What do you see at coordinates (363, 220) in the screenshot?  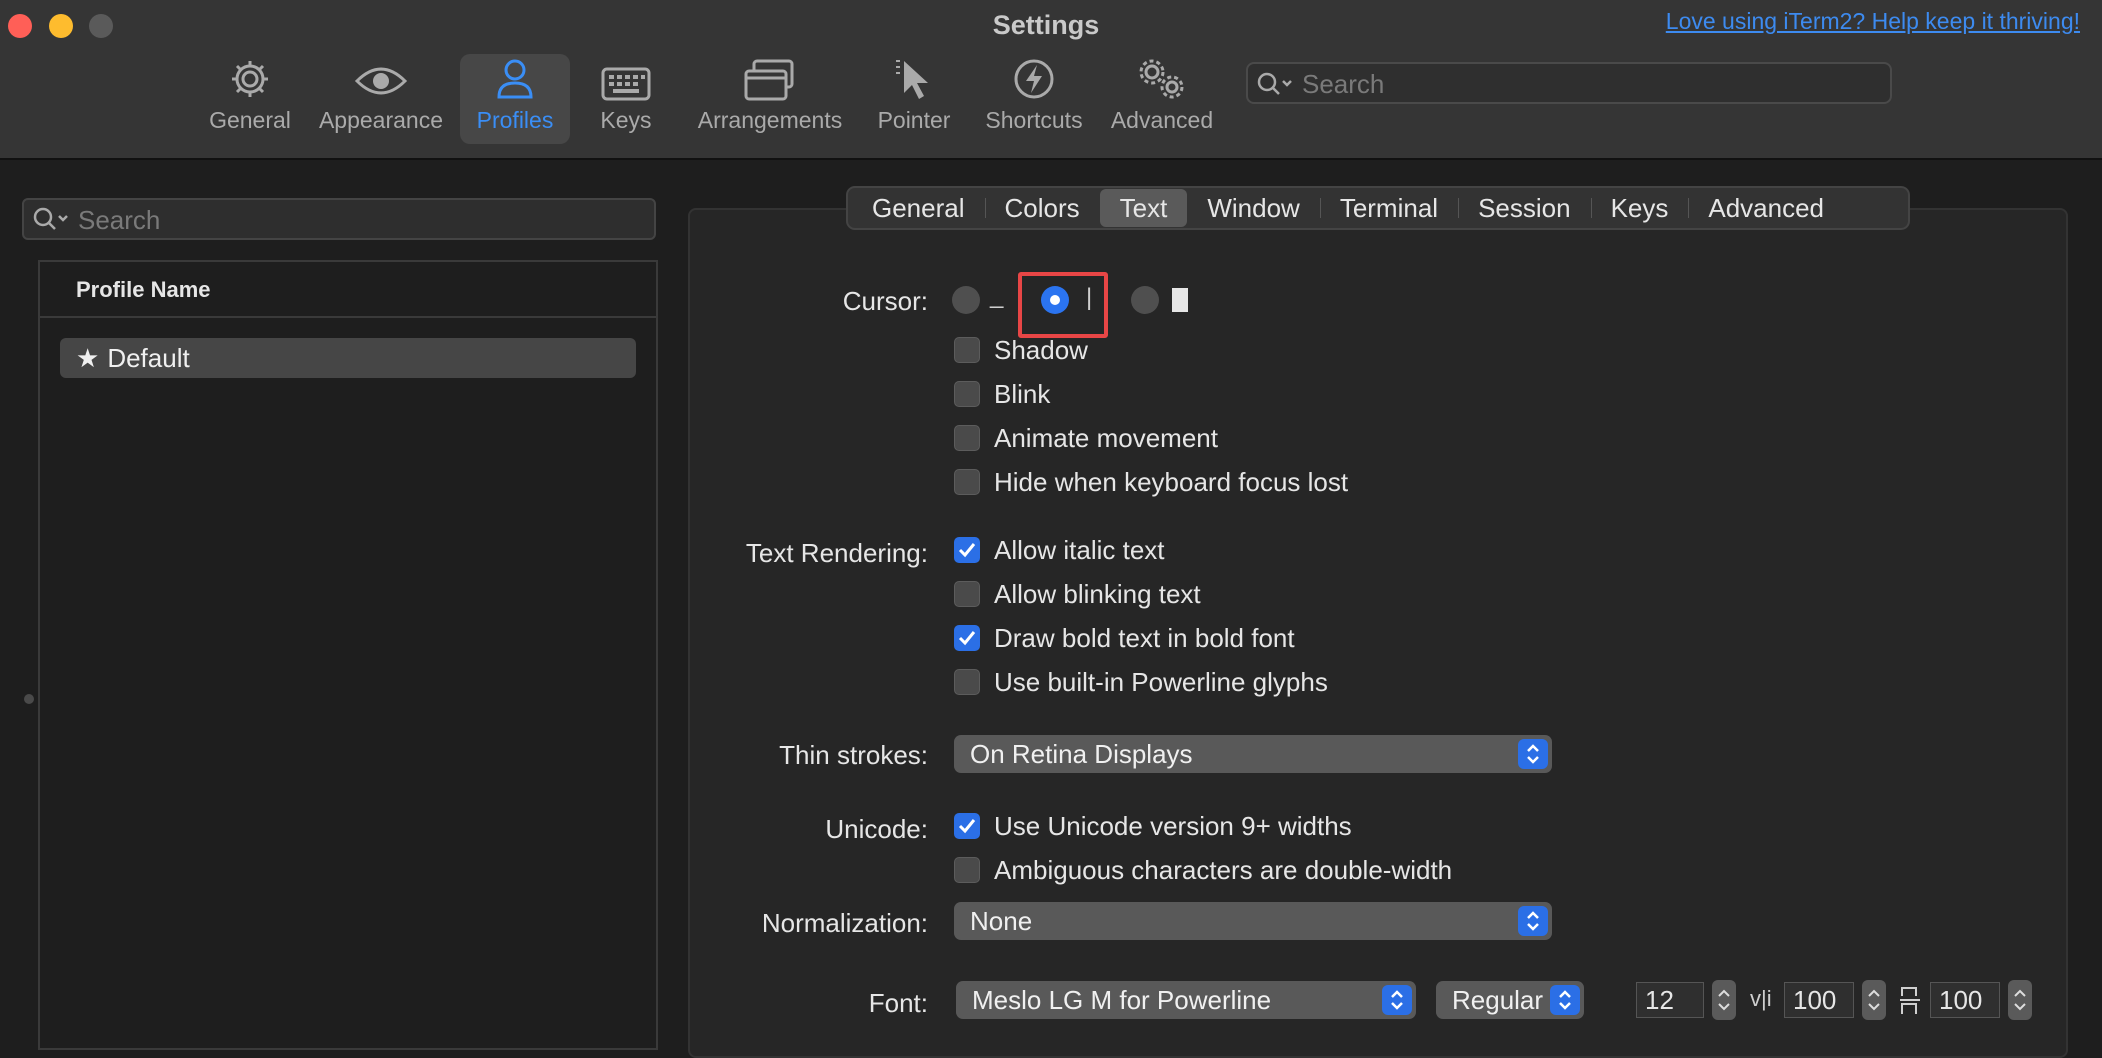 I see `profile-search-input` at bounding box center [363, 220].